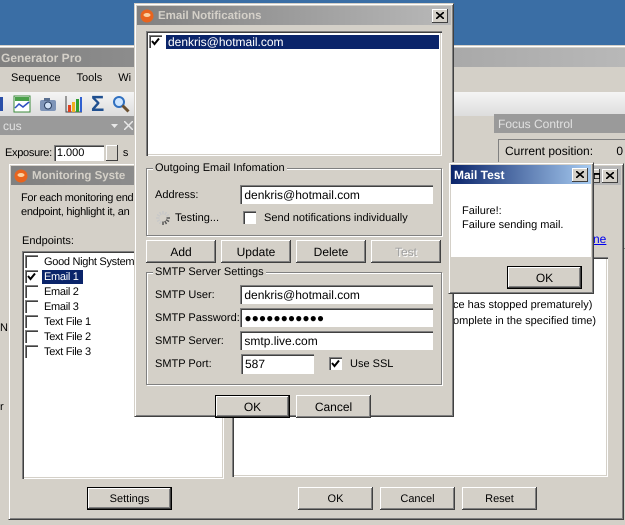  Describe the element at coordinates (90, 261) in the screenshot. I see `list-item: Good Night System` at that location.